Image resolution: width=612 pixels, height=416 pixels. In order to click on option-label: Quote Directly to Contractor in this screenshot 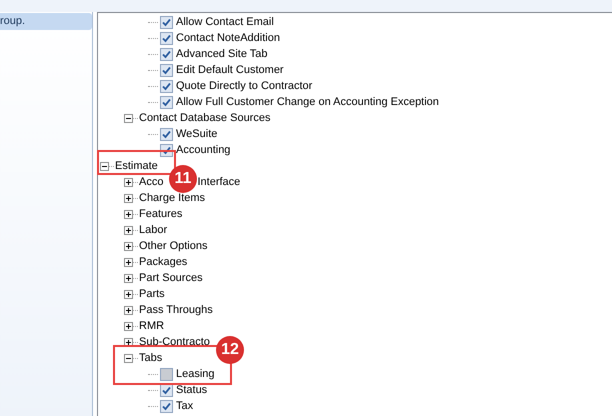, I will do `click(244, 86)`.